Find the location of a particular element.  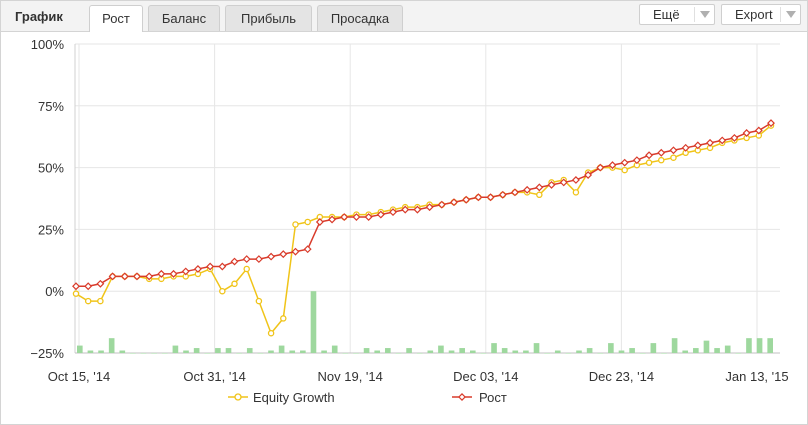

x-tick-label: Dec 03, '14 is located at coordinates (485, 376).